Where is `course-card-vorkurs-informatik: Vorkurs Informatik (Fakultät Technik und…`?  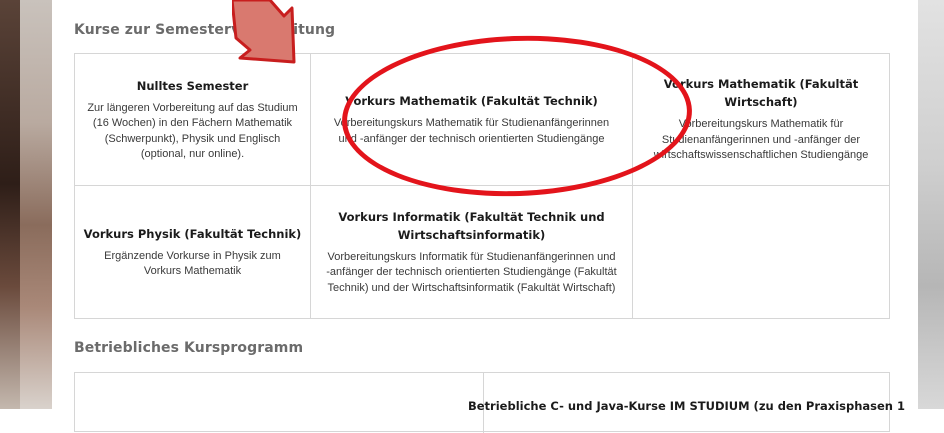
course-card-vorkurs-informatik: Vorkurs Informatik (Fakultät Technik und… is located at coordinates (471, 252).